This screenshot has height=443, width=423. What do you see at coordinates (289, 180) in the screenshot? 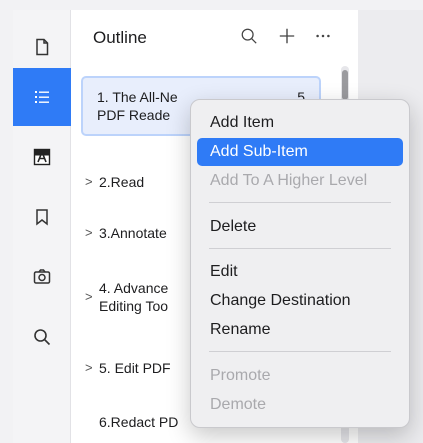
I see `menu-item-add-to-higher-level: Add To A Higher Level` at bounding box center [289, 180].